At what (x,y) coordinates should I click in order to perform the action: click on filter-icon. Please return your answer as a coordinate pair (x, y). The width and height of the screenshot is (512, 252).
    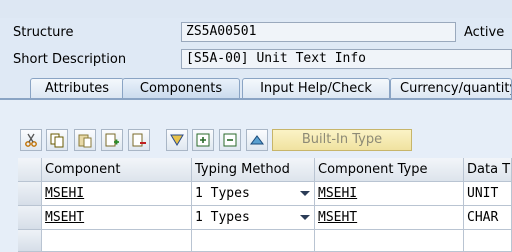
    Looking at the image, I should click on (177, 140).